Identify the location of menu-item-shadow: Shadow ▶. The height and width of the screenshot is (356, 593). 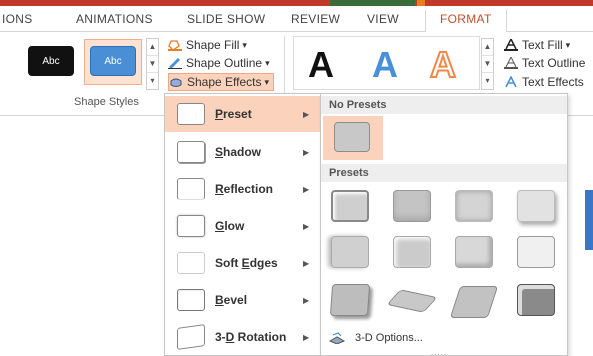
(242, 152).